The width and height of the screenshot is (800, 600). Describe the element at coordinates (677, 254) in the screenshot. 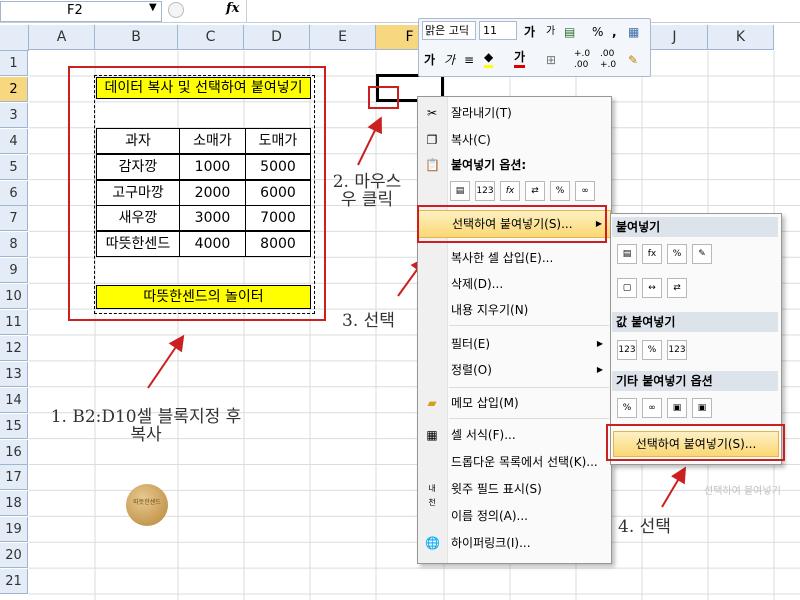

I see `paste-formulas-number-format-icon: %` at that location.